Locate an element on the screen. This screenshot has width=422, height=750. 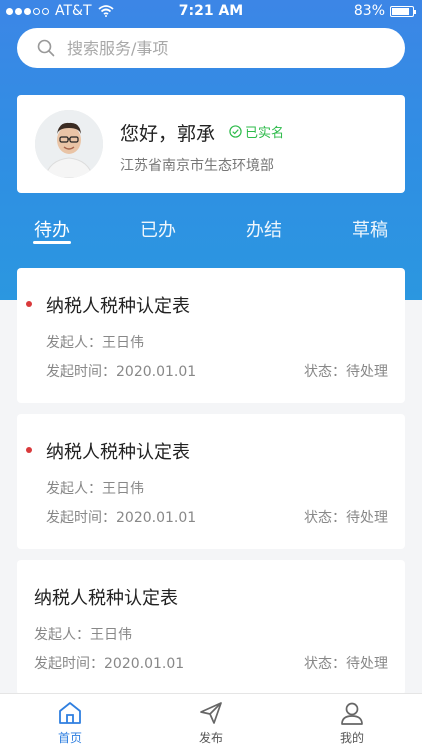
nav-home: 首页 is located at coordinates (70, 723).